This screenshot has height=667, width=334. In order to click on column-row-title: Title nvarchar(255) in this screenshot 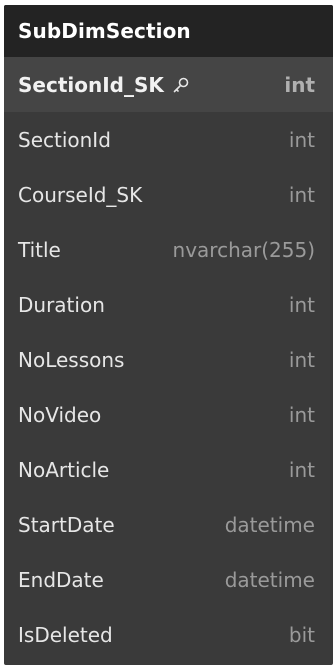, I will do `click(168, 249)`.